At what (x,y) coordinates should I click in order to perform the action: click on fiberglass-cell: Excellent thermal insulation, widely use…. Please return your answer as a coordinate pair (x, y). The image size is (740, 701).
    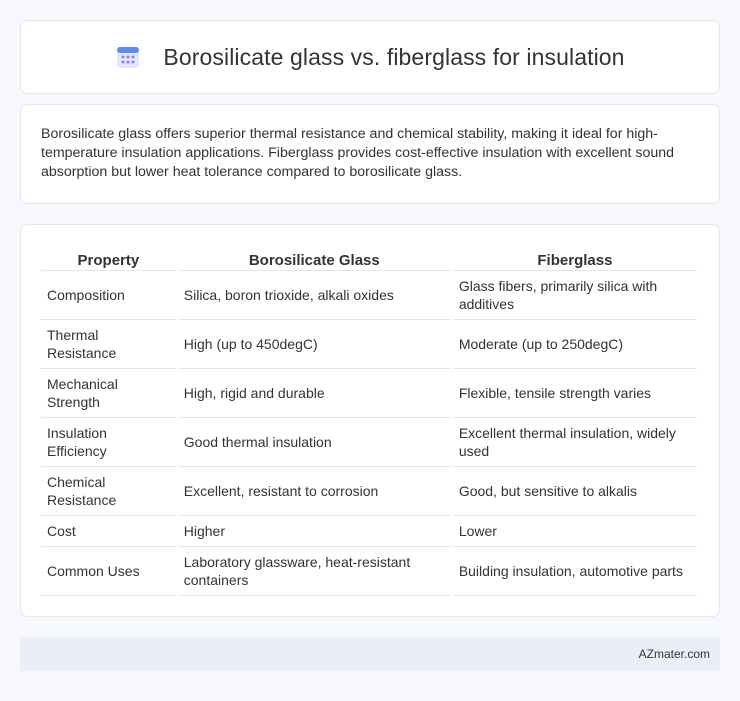
    Looking at the image, I should click on (574, 442).